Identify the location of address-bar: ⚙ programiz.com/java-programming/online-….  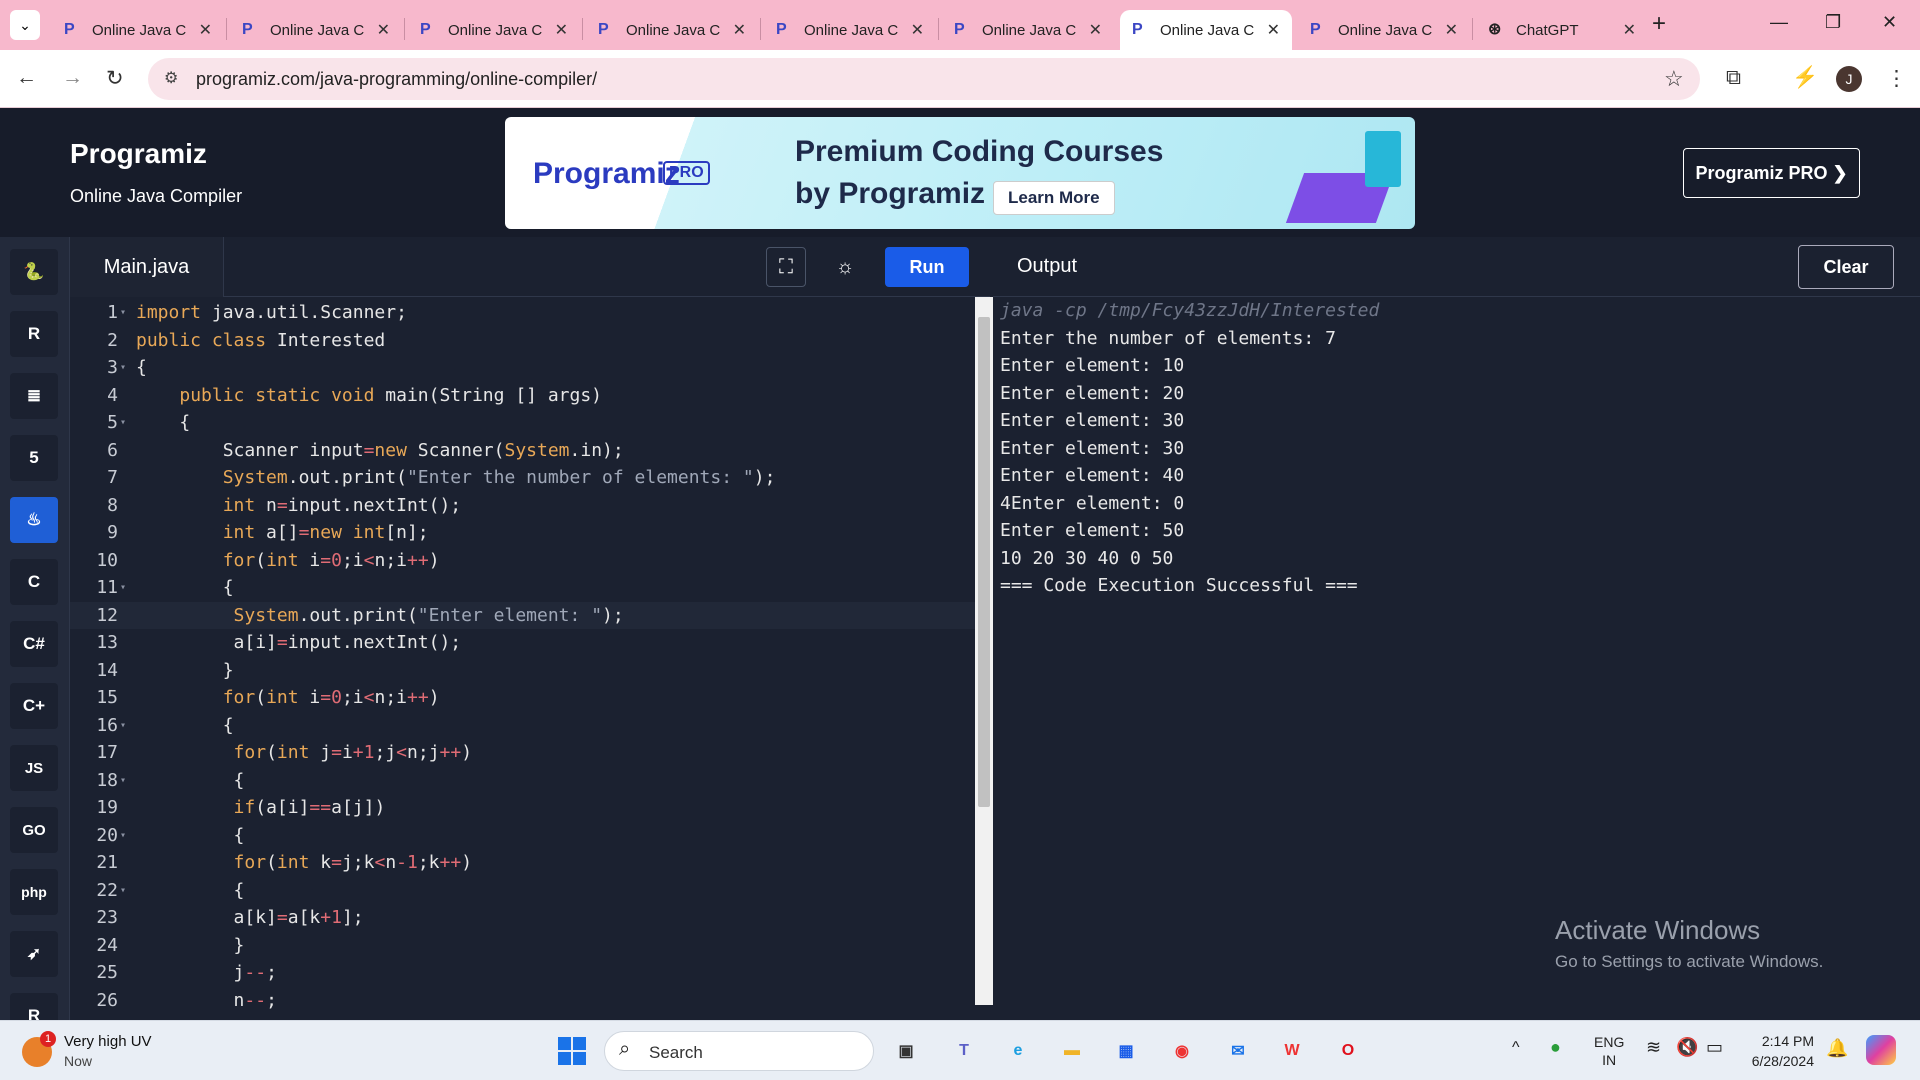
(924, 79).